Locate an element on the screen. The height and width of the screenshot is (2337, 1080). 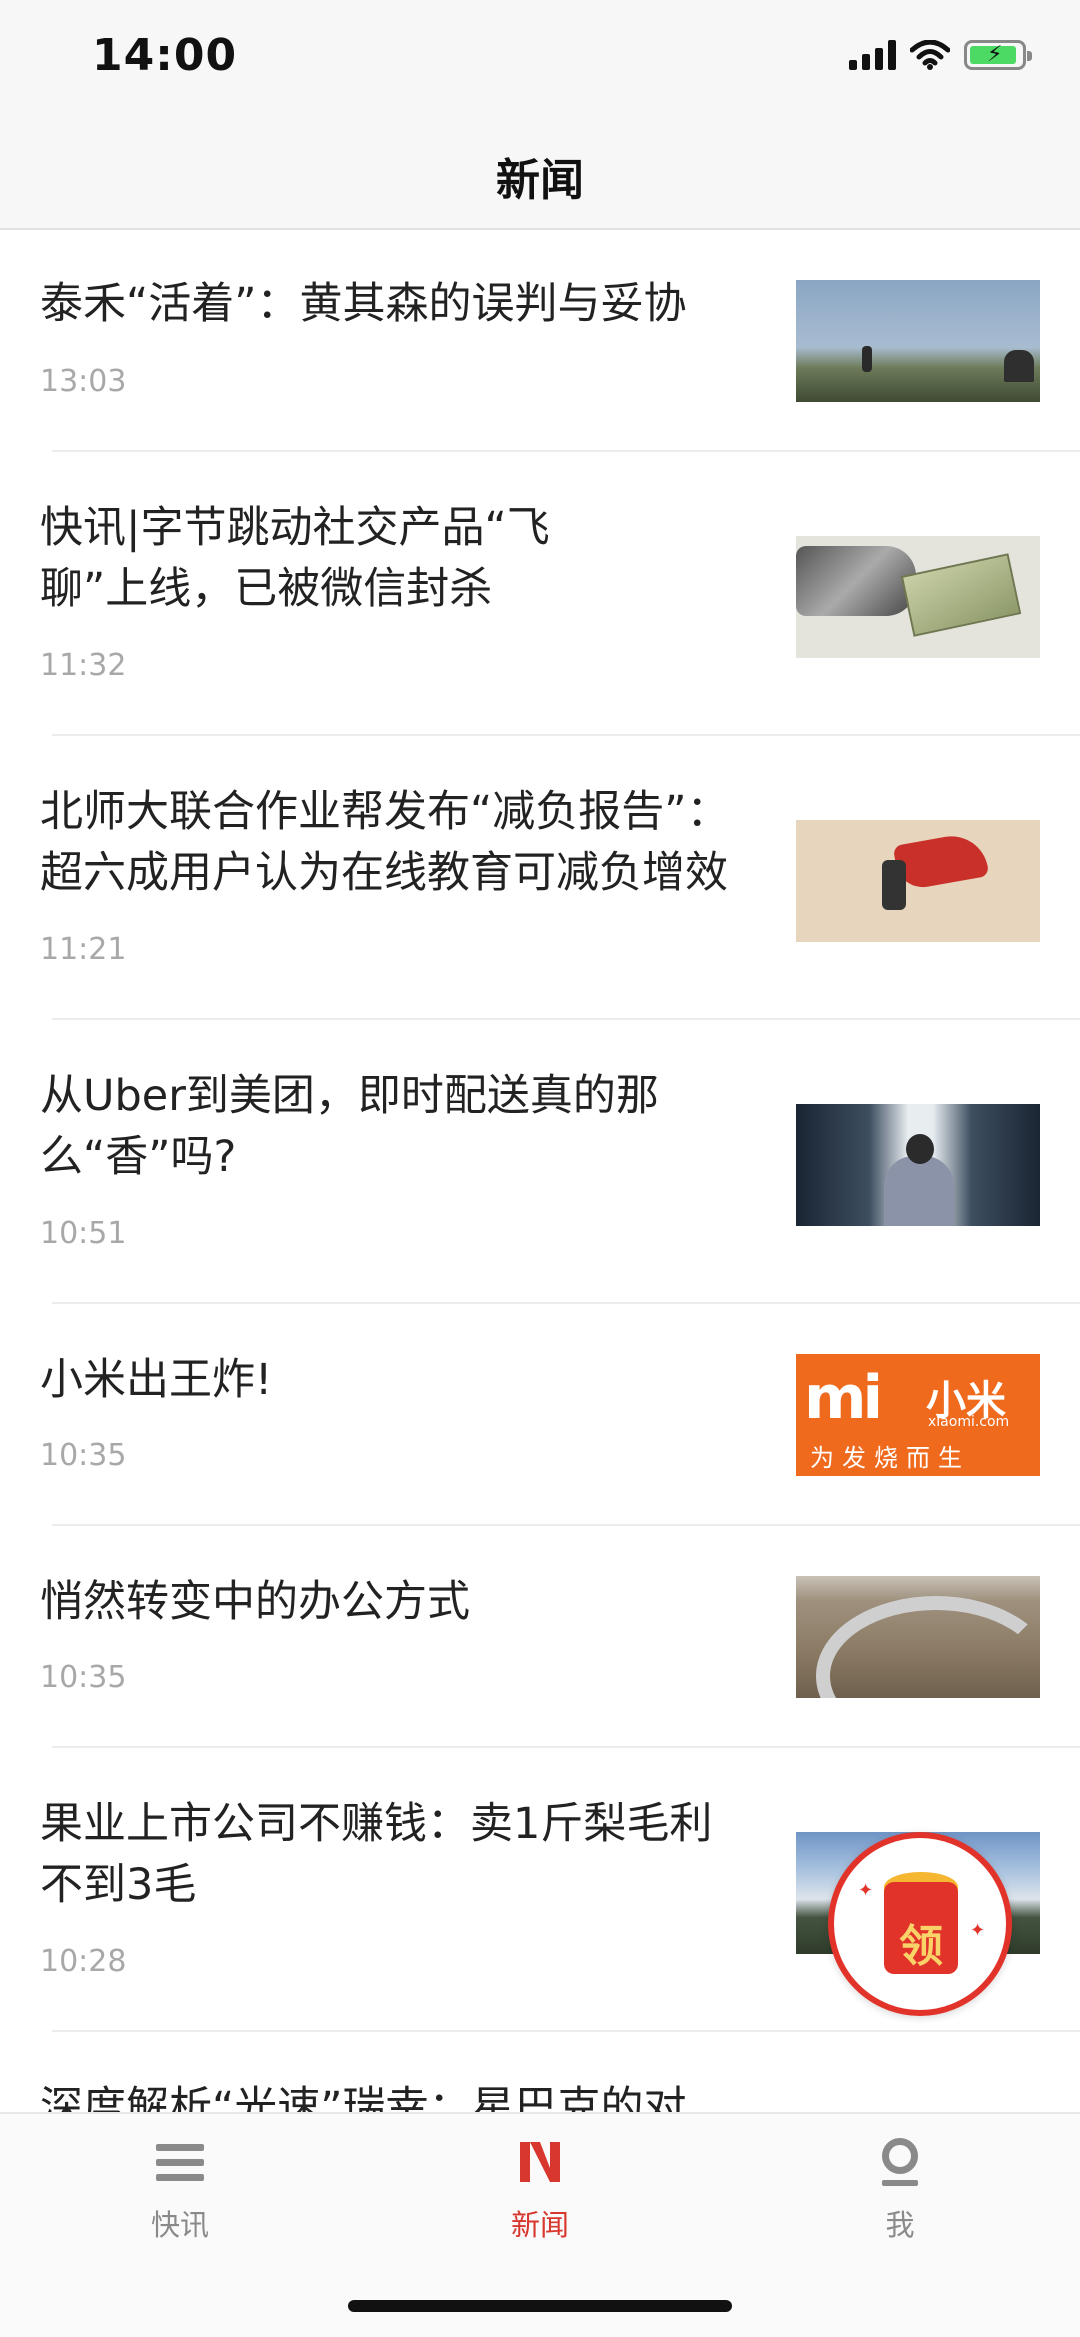
red-envelope-label: 领 is located at coordinates (921, 1946).